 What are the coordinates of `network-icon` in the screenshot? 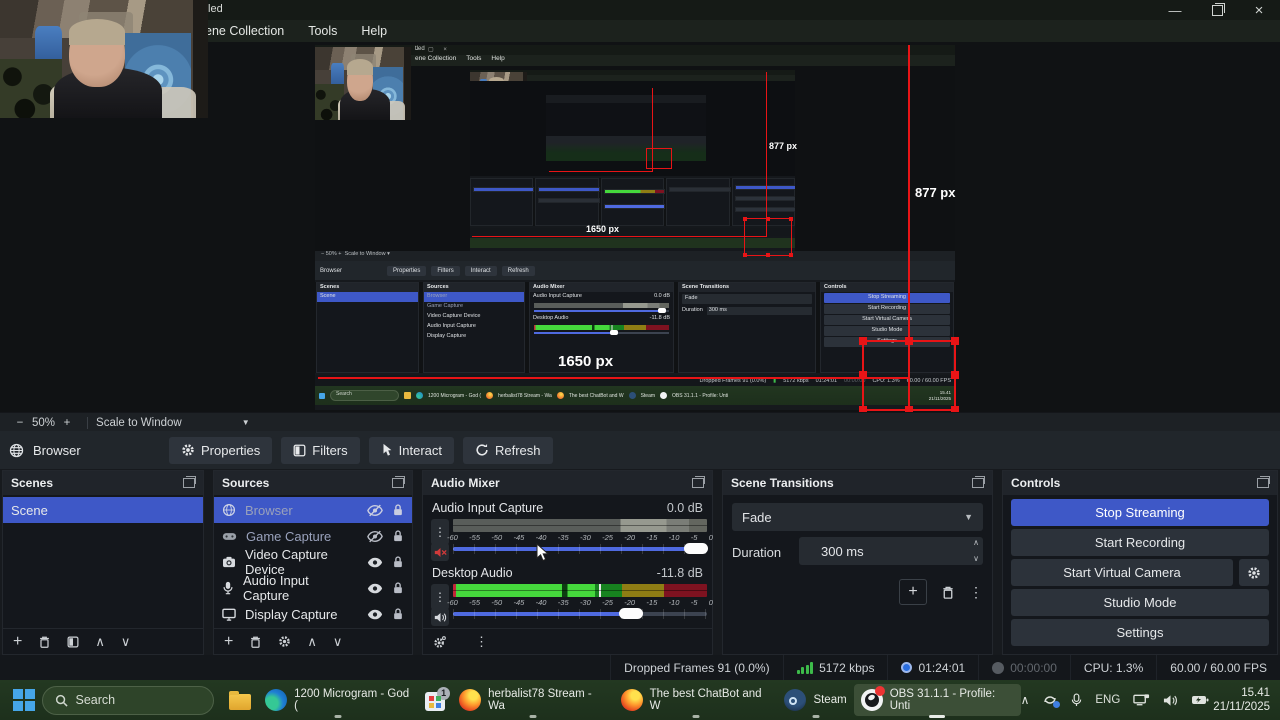 It's located at (1141, 700).